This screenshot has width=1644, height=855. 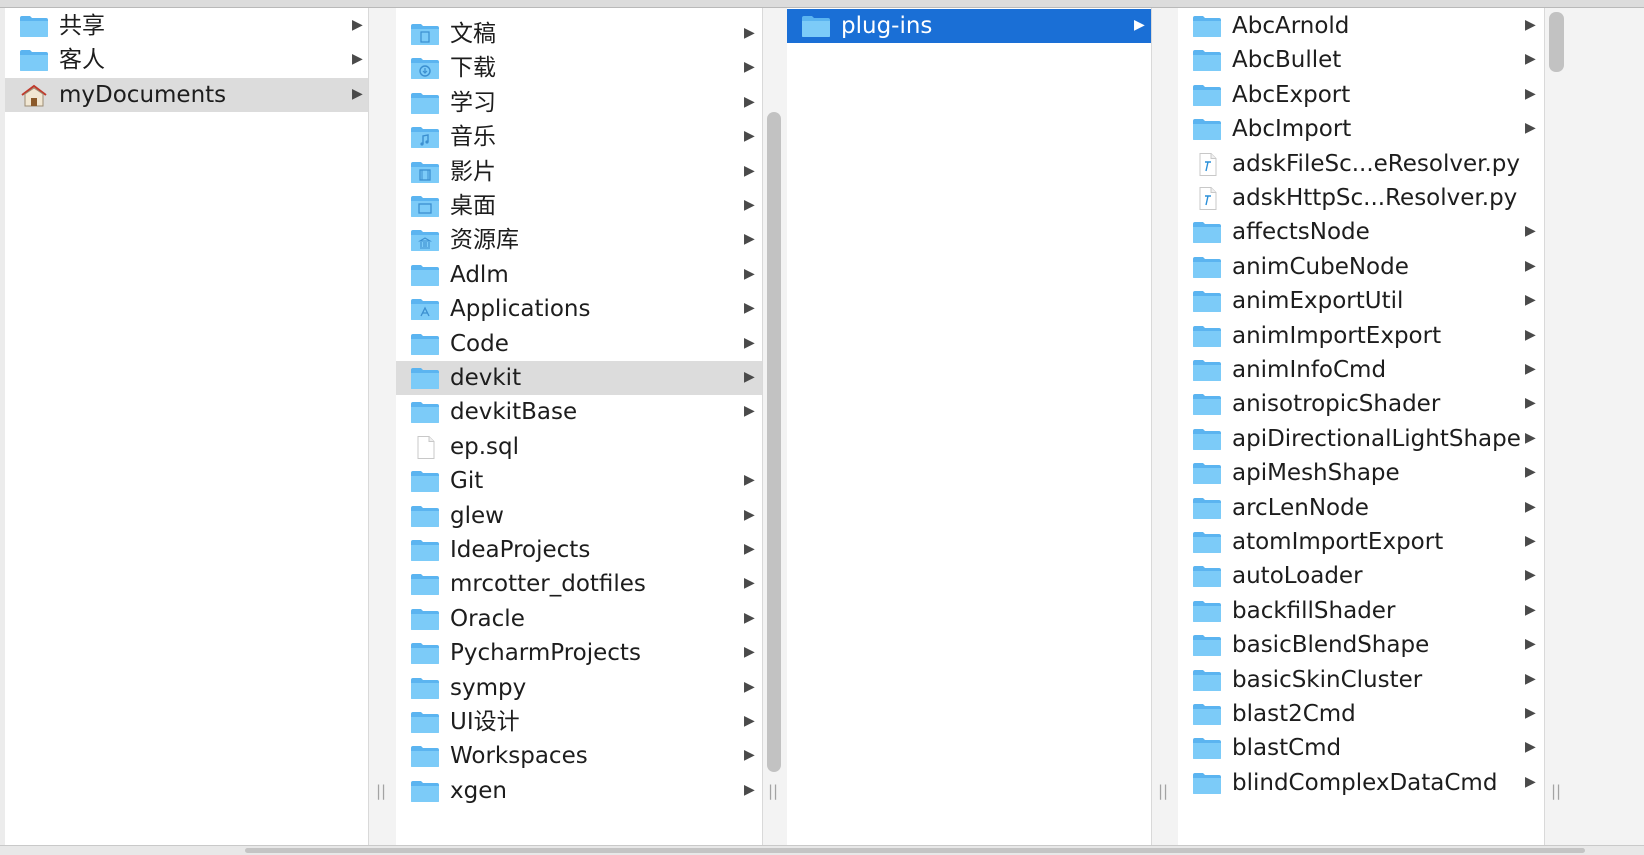 I want to click on item-label: 下载, so click(x=473, y=68).